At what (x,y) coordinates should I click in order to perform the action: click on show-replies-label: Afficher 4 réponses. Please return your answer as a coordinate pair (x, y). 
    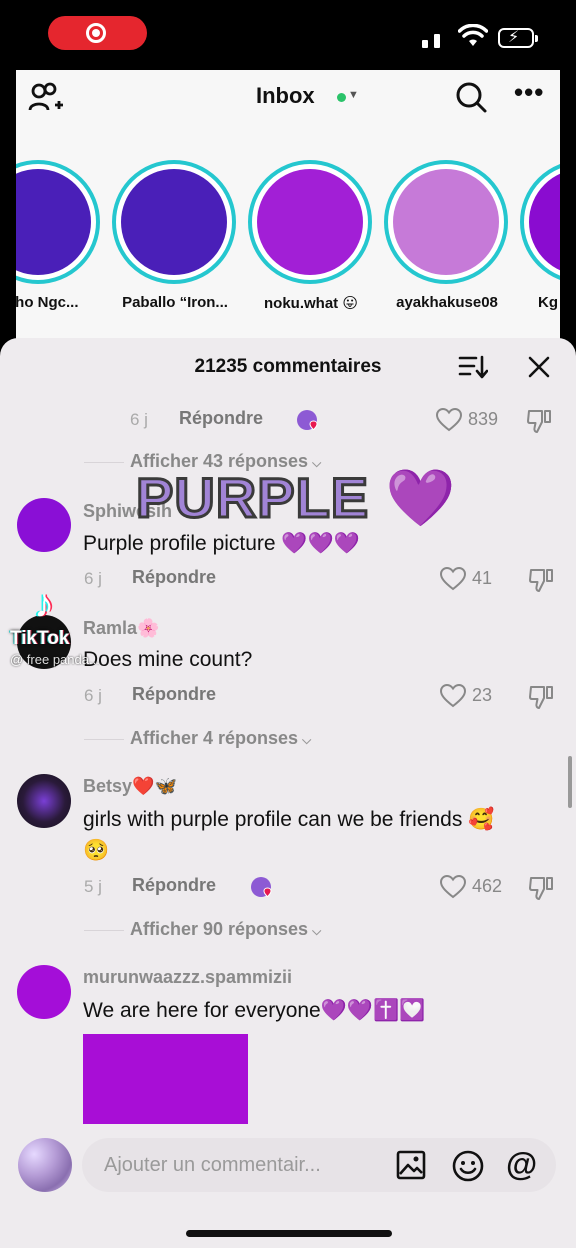
    Looking at the image, I should click on (214, 738).